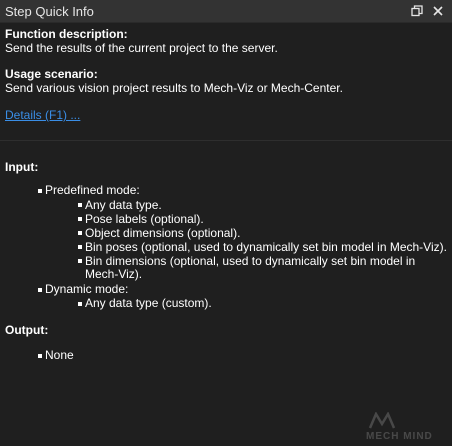 The height and width of the screenshot is (446, 452). Describe the element at coordinates (22, 167) in the screenshot. I see `input-heading: Input:` at that location.